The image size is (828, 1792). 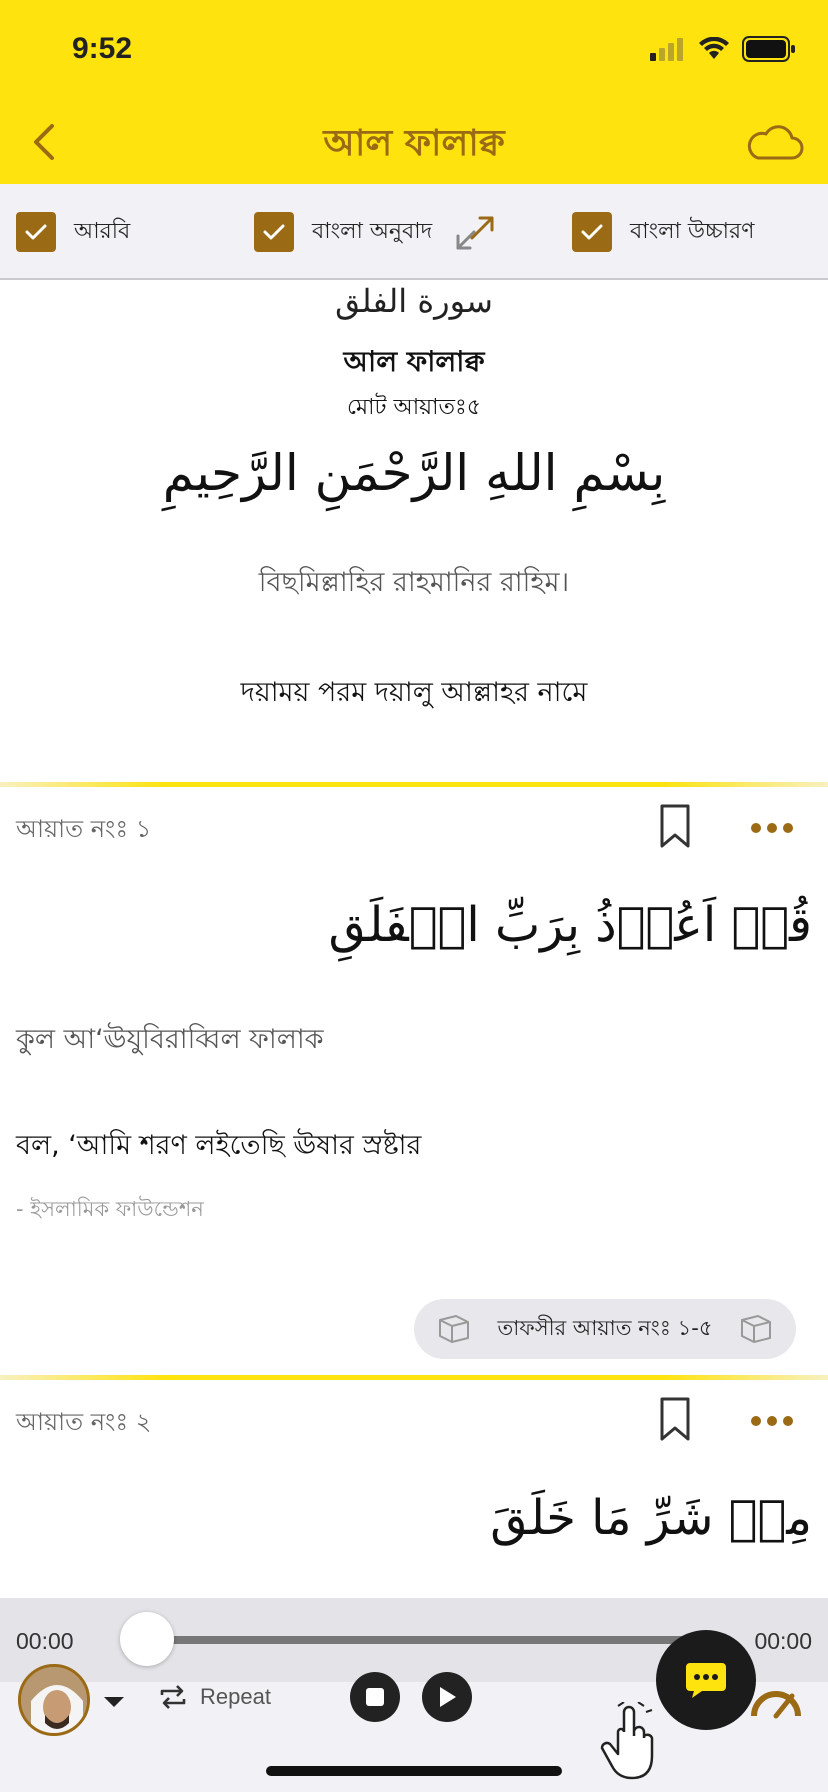 I want to click on status-icons, so click(x=723, y=49).